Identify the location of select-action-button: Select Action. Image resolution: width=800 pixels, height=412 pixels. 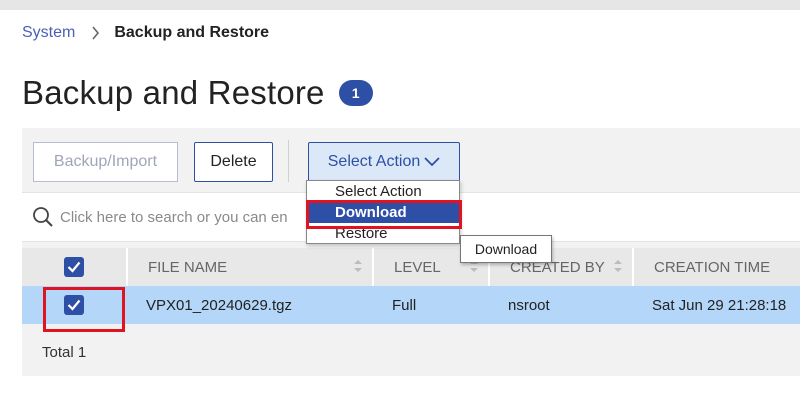
(384, 162).